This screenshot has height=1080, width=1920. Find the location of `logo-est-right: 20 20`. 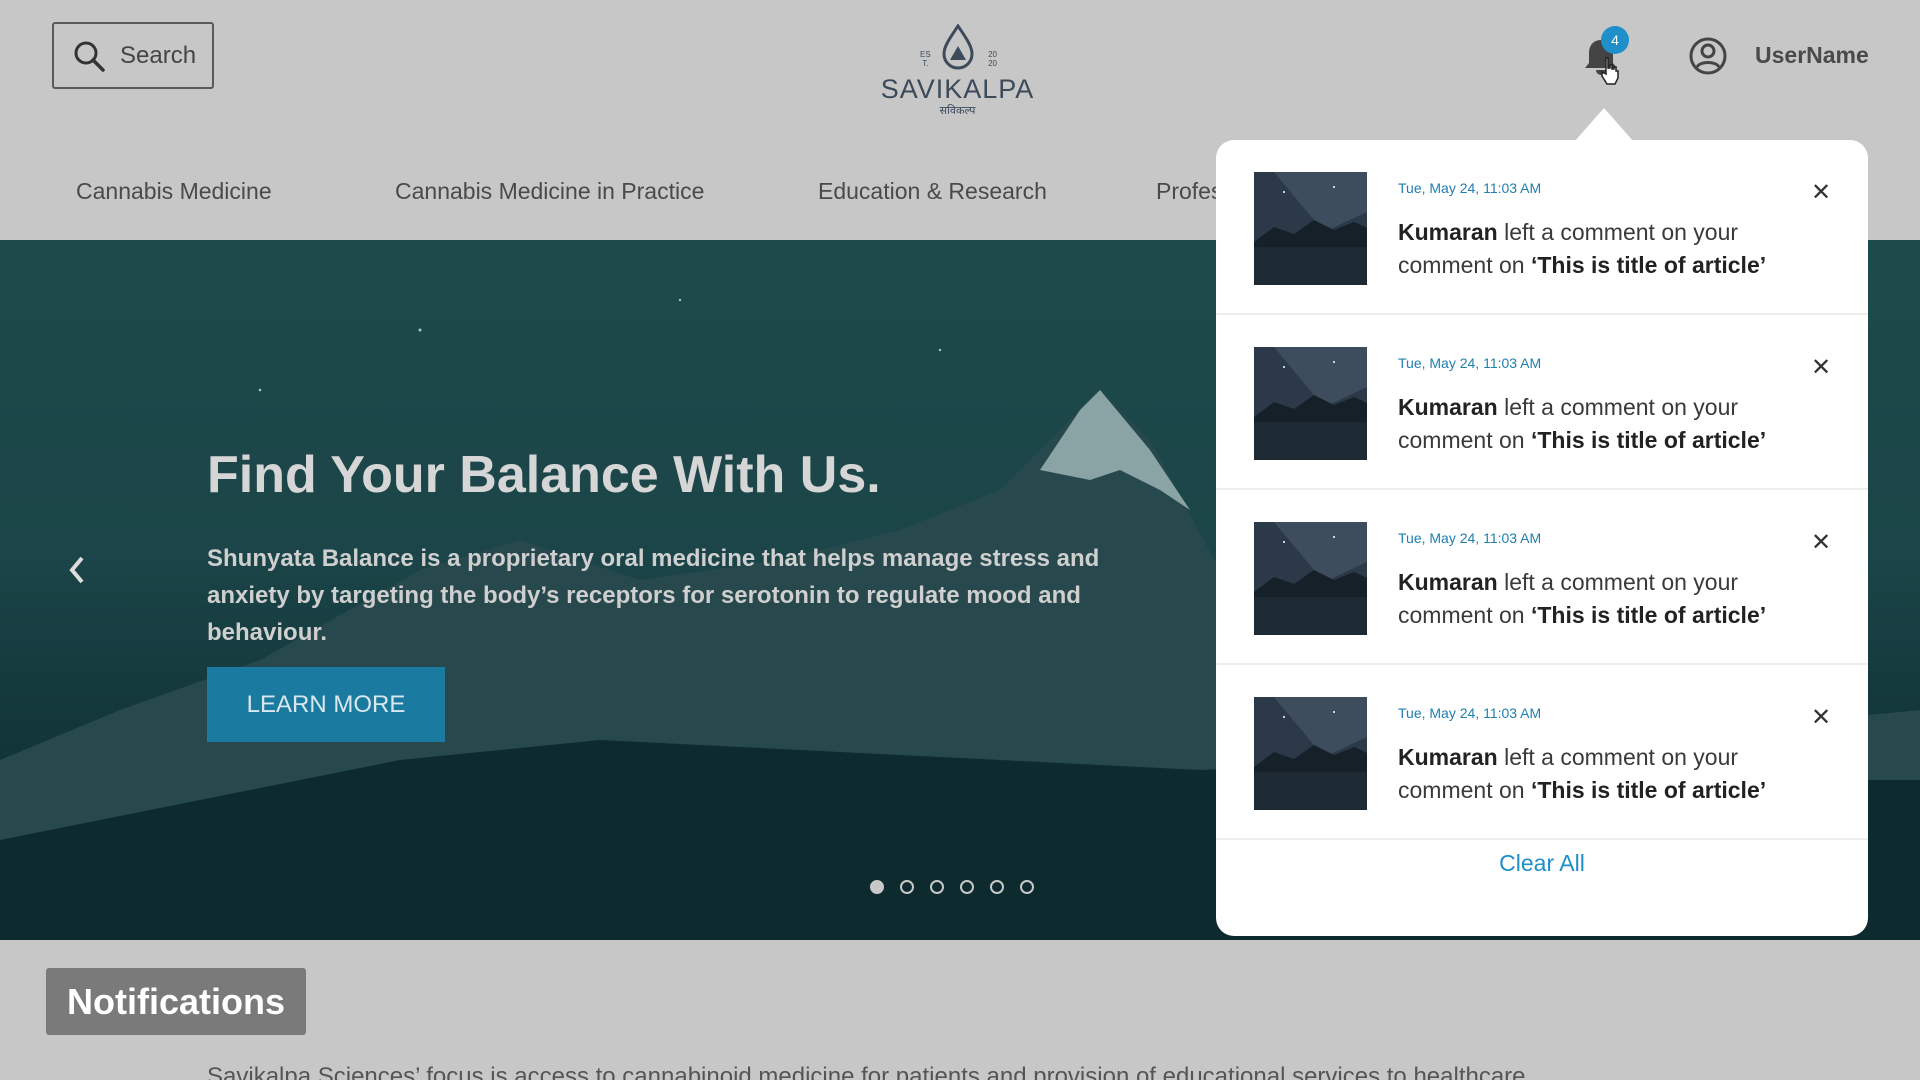

logo-est-right: 20 20 is located at coordinates (992, 59).